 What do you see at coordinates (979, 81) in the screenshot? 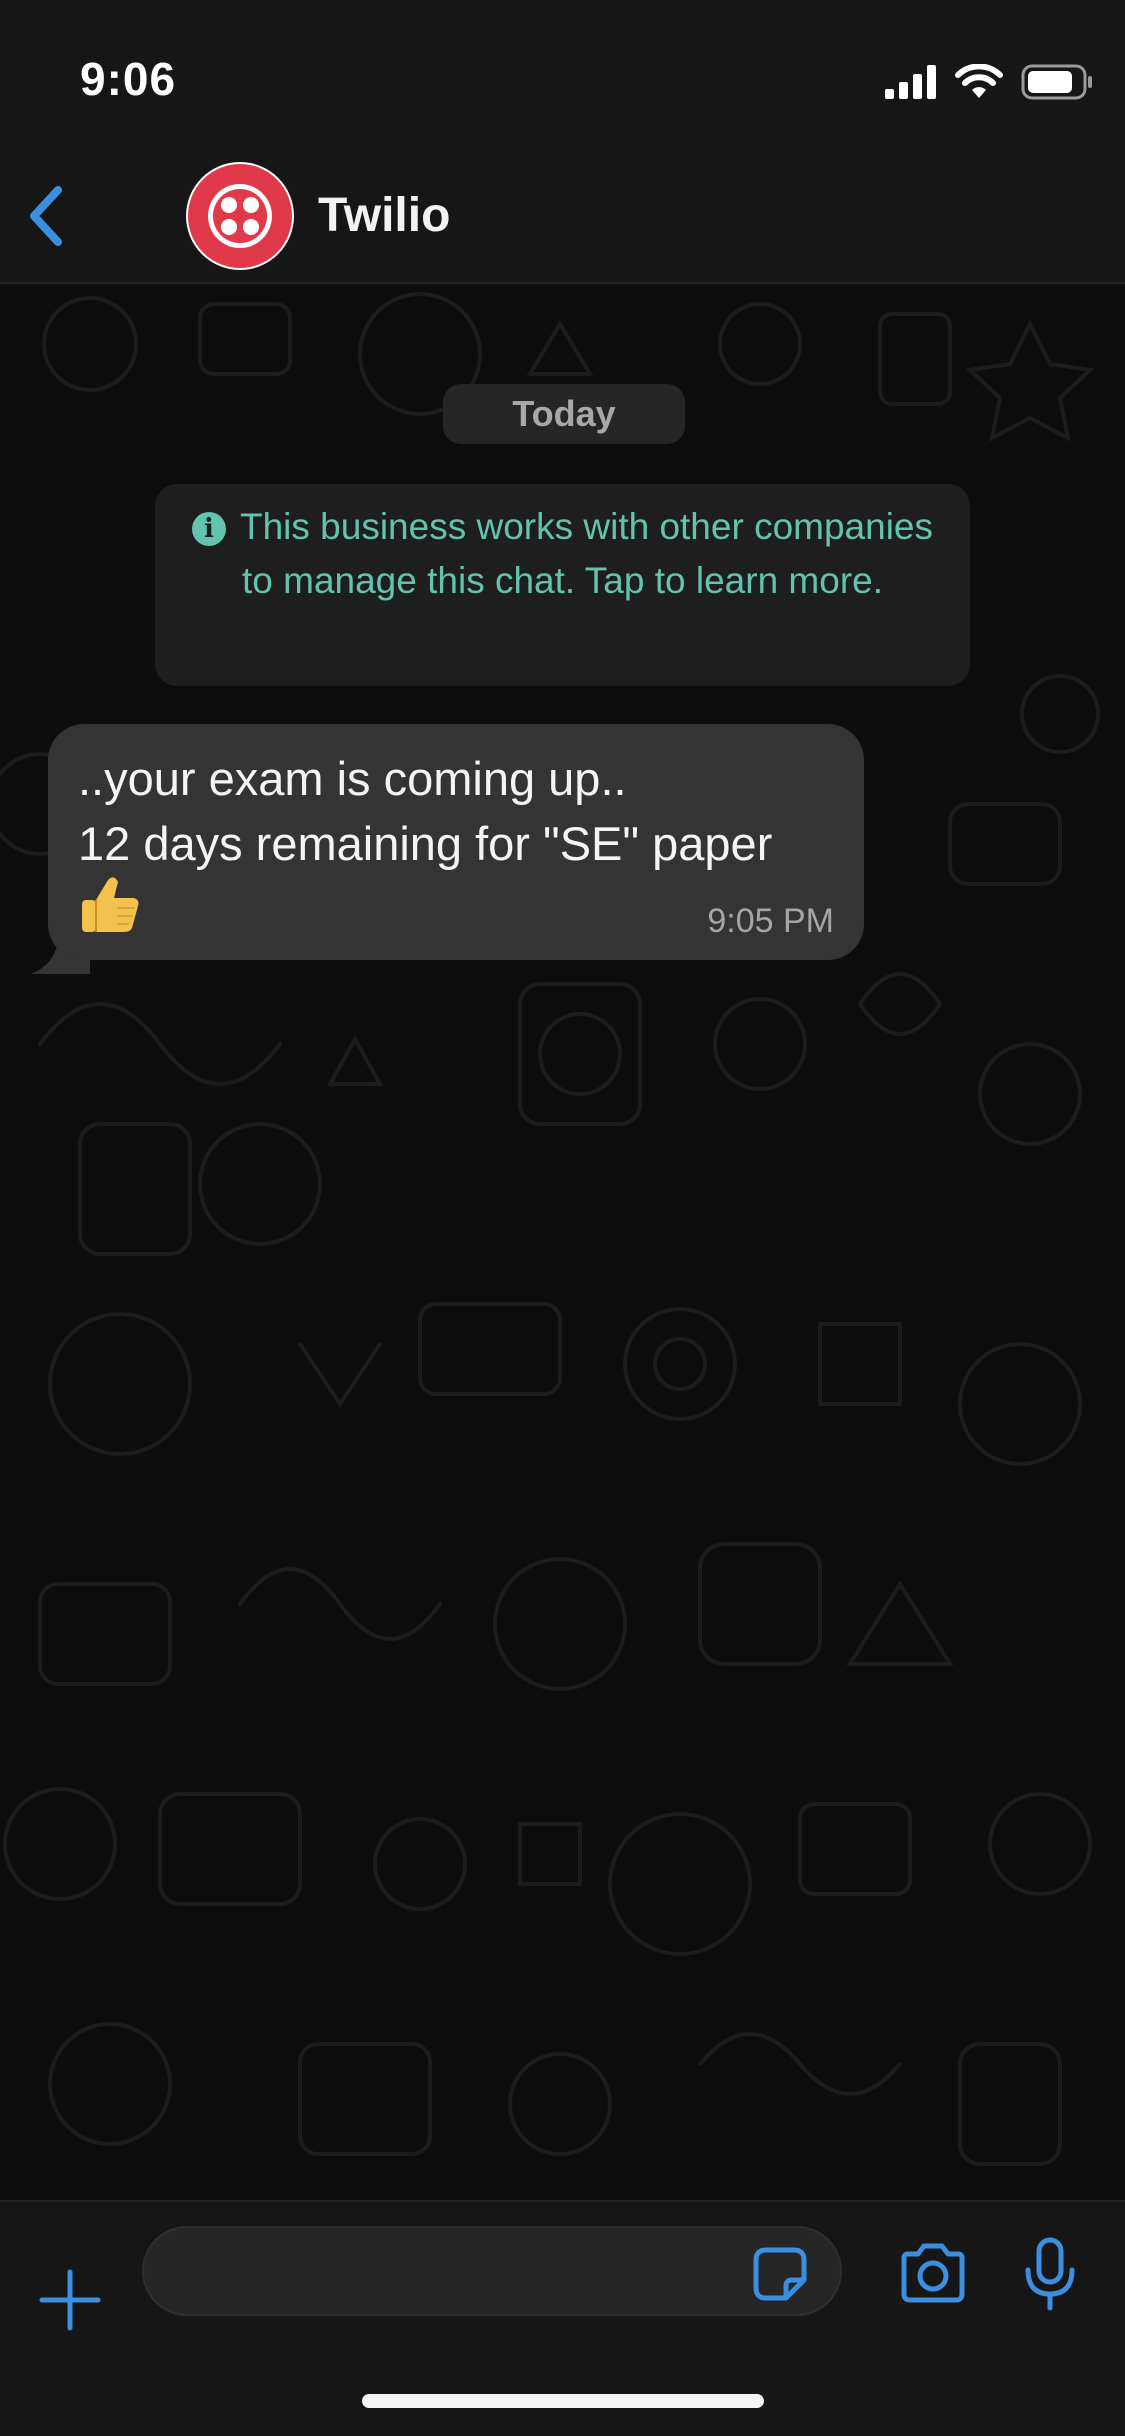
I see `wifi-icon` at bounding box center [979, 81].